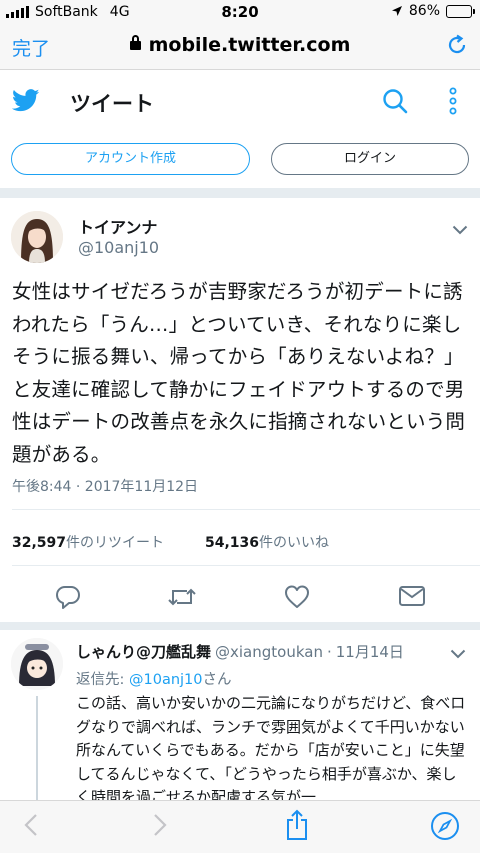  Describe the element at coordinates (240, 12) in the screenshot. I see `status-bar: SoftBank 4G 8:20 86%` at that location.